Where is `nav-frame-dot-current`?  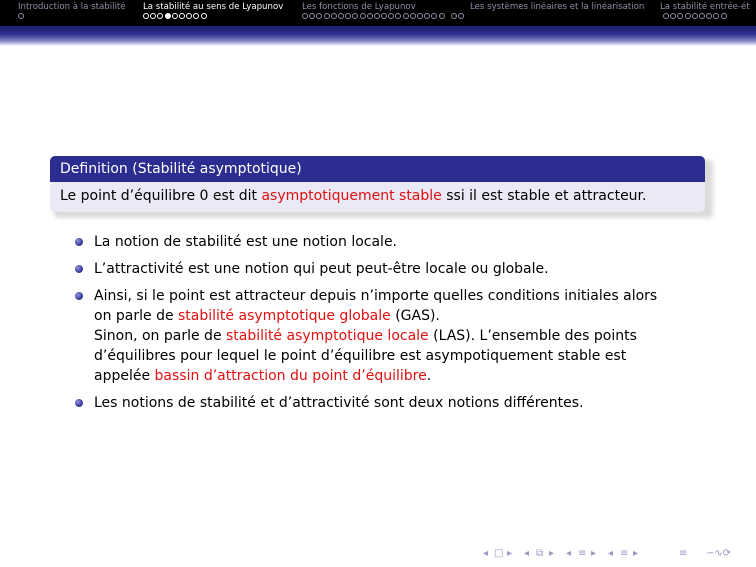
nav-frame-dot-current is located at coordinates (167, 16).